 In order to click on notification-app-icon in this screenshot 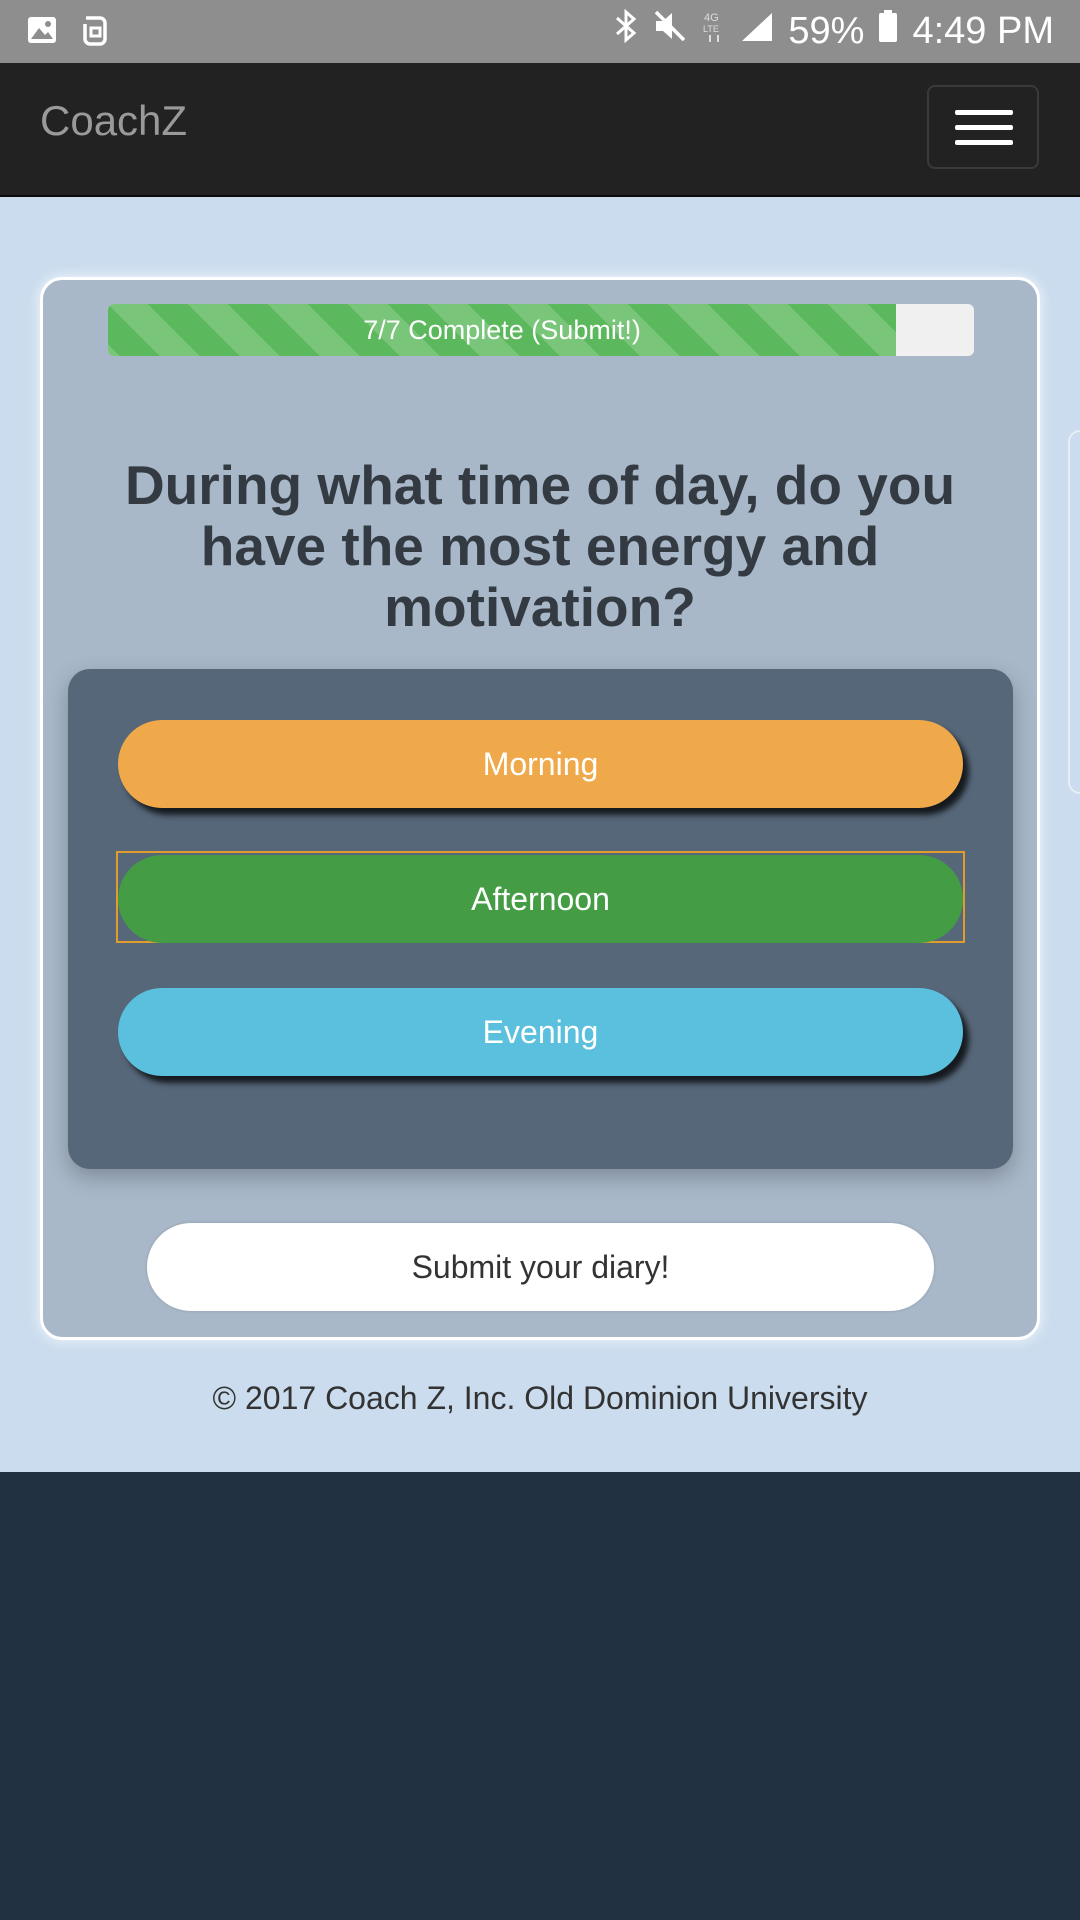, I will do `click(95, 33)`.